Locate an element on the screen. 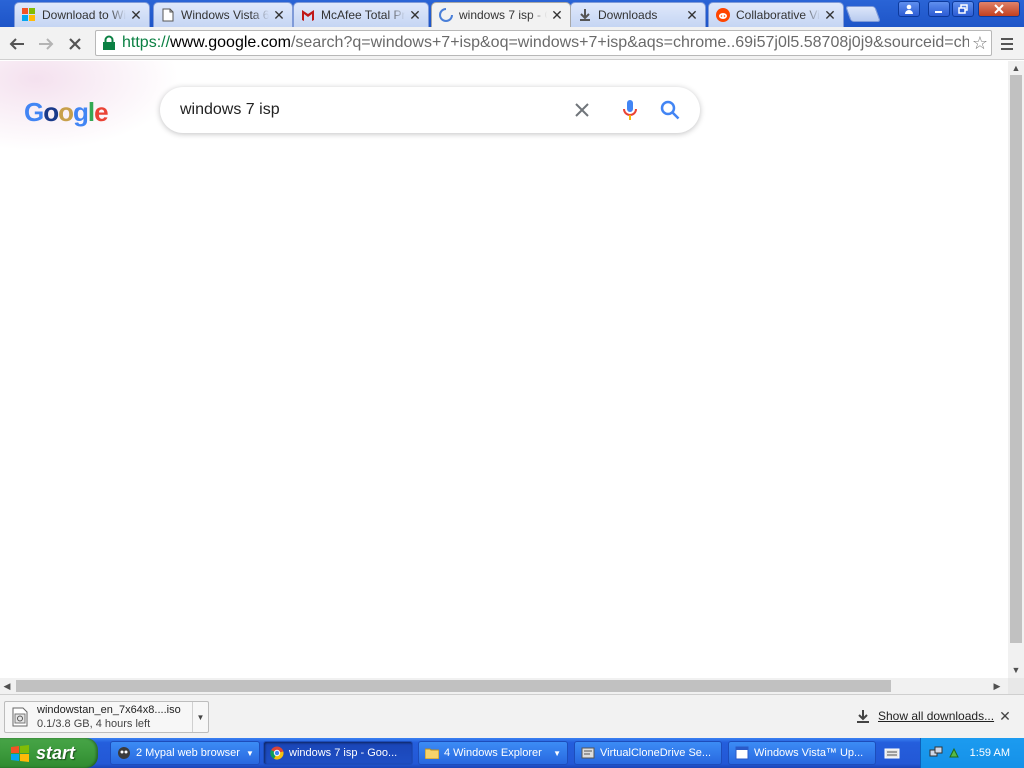 The height and width of the screenshot is (768, 1024). reddit-icon is located at coordinates (723, 15).